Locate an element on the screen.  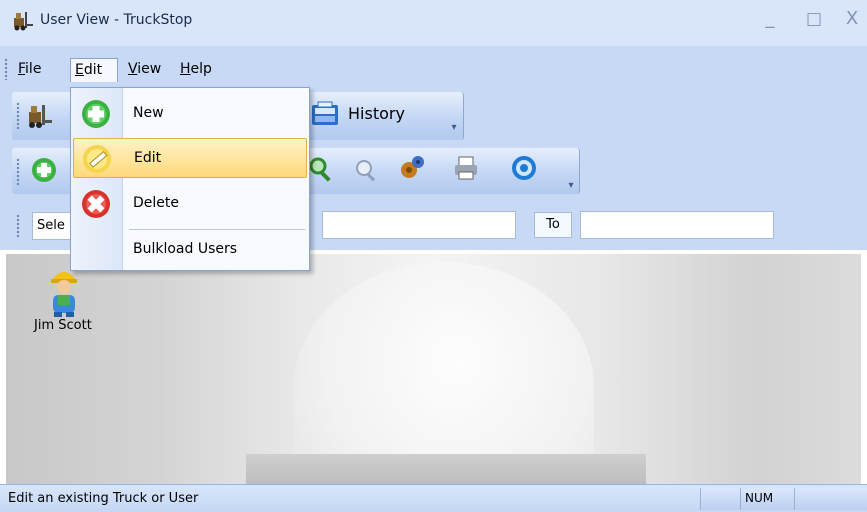
status-cell-blank is located at coordinates (720, 499).